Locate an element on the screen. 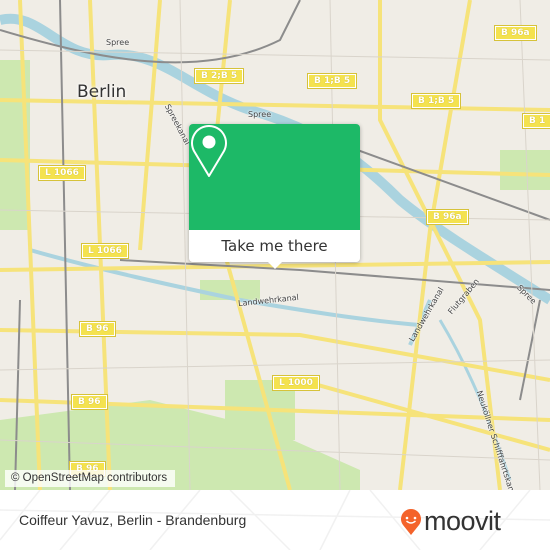 This screenshot has height=550, width=550. popup-header is located at coordinates (274, 177).